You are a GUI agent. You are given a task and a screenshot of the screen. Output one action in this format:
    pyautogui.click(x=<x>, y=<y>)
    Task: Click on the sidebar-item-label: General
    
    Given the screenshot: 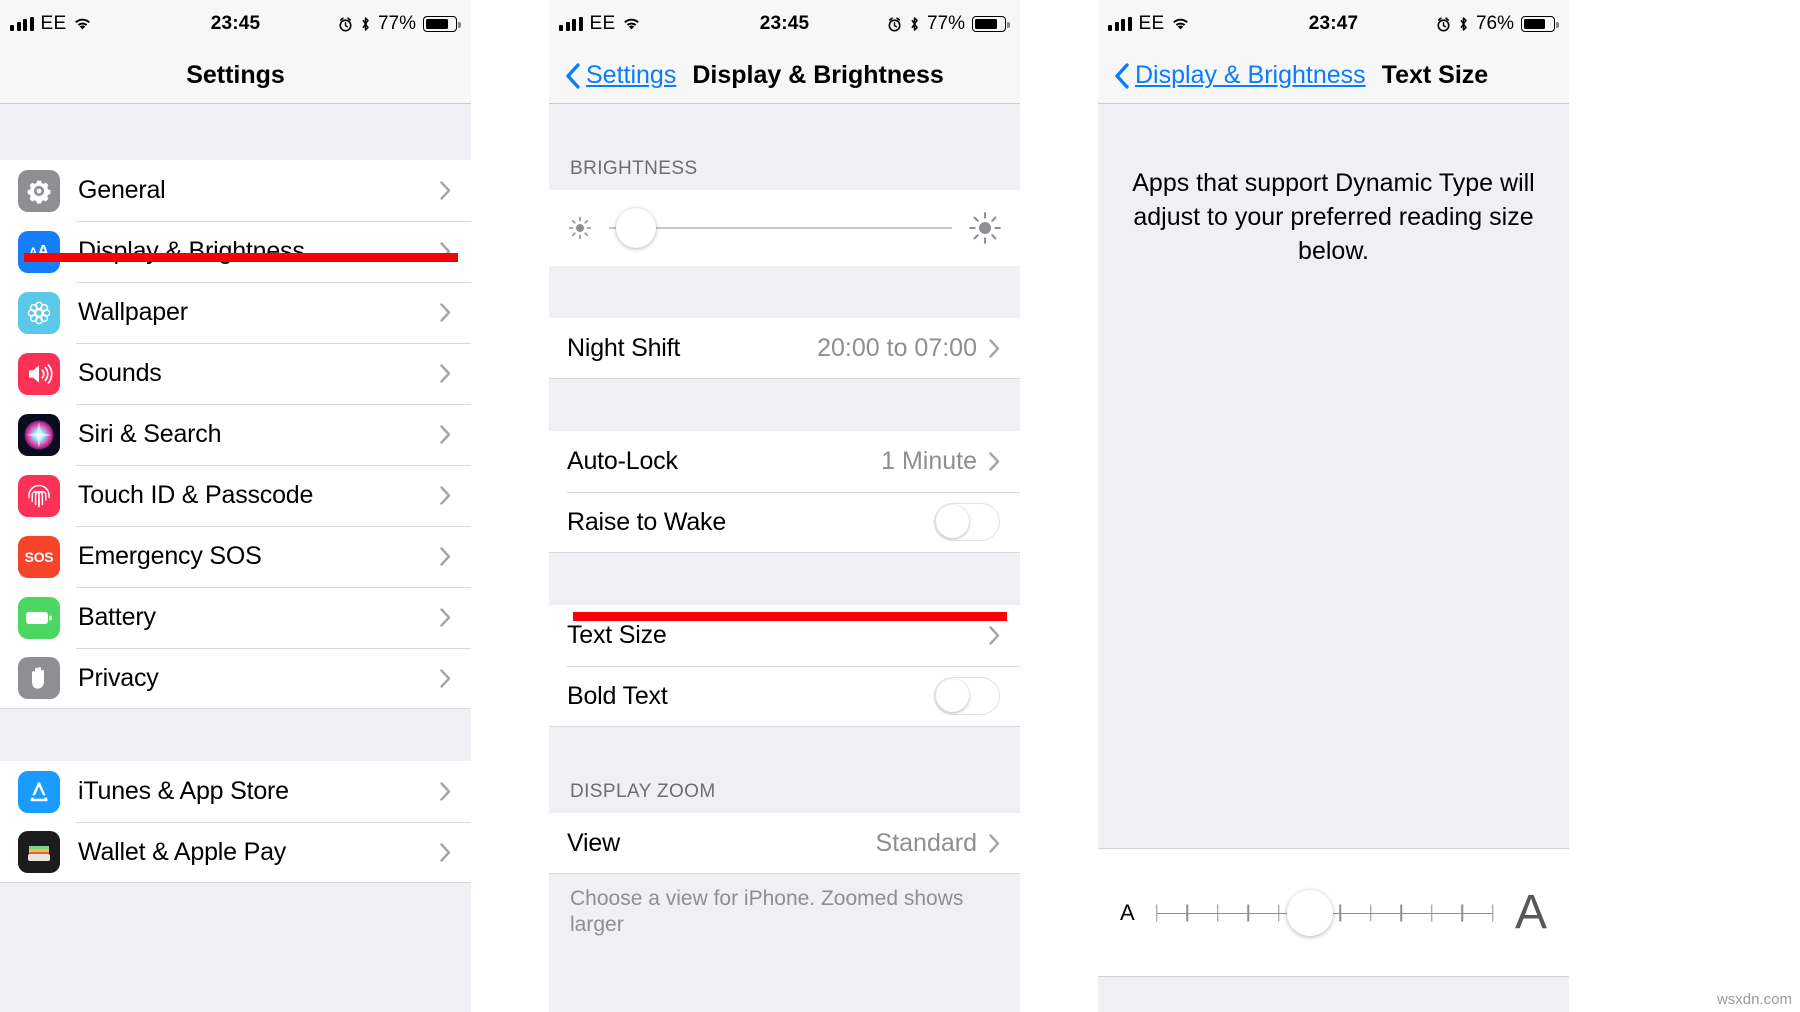 What is the action you would take?
    pyautogui.click(x=122, y=190)
    